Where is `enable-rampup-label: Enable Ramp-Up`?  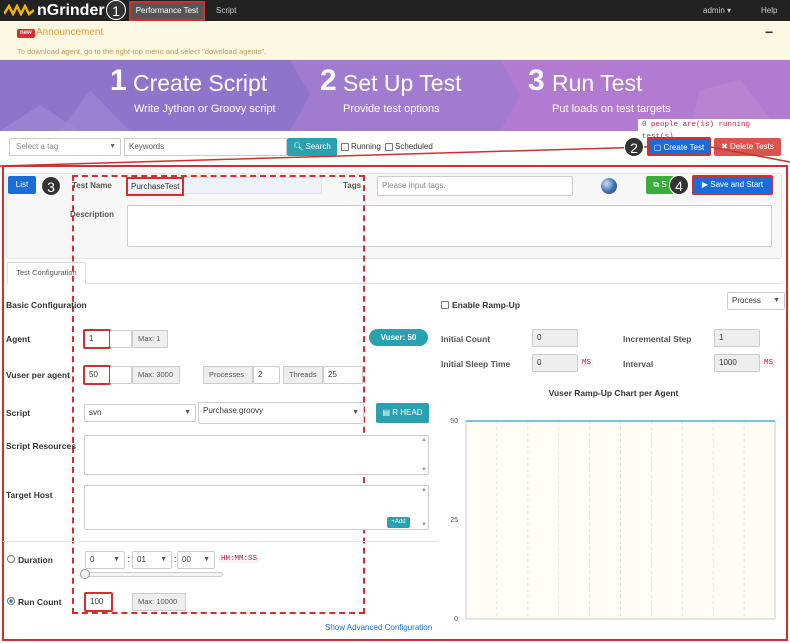
enable-rampup-label: Enable Ramp-Up is located at coordinates (486, 305).